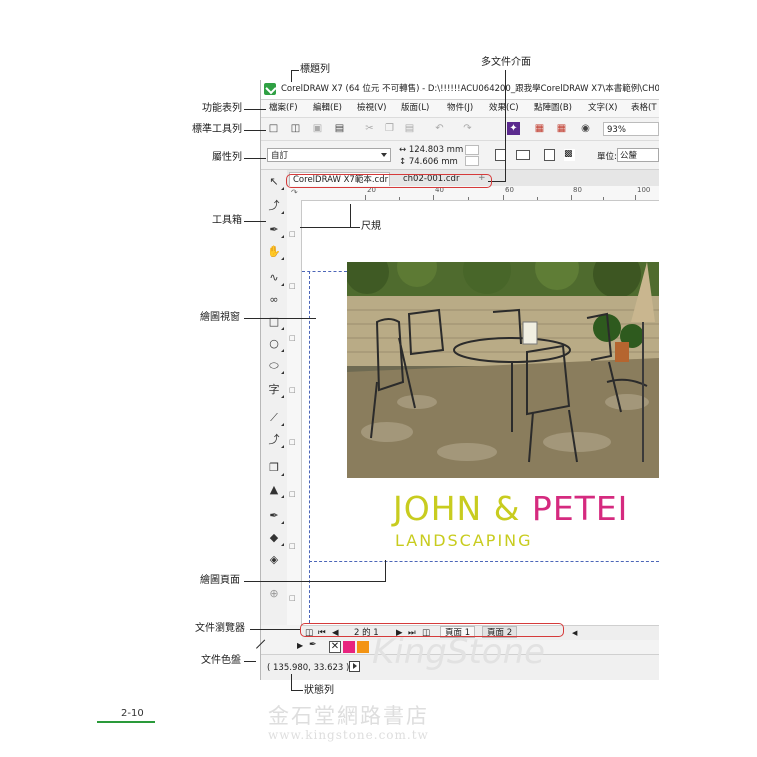  I want to click on ruler-origin-icon: ↷, so click(294, 192).